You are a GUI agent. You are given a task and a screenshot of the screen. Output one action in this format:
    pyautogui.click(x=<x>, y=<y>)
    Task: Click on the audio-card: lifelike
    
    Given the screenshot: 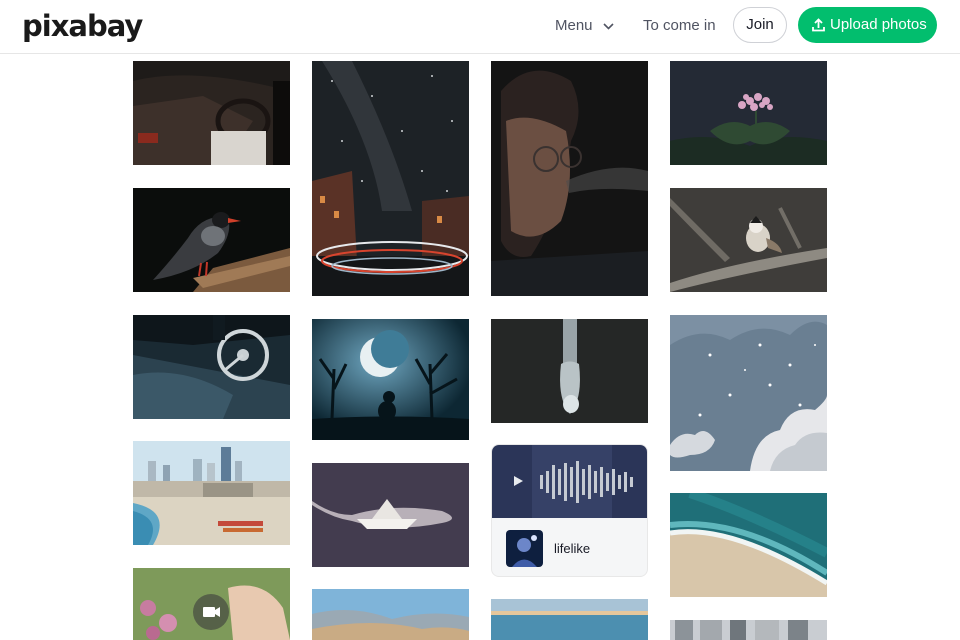 What is the action you would take?
    pyautogui.click(x=569, y=510)
    